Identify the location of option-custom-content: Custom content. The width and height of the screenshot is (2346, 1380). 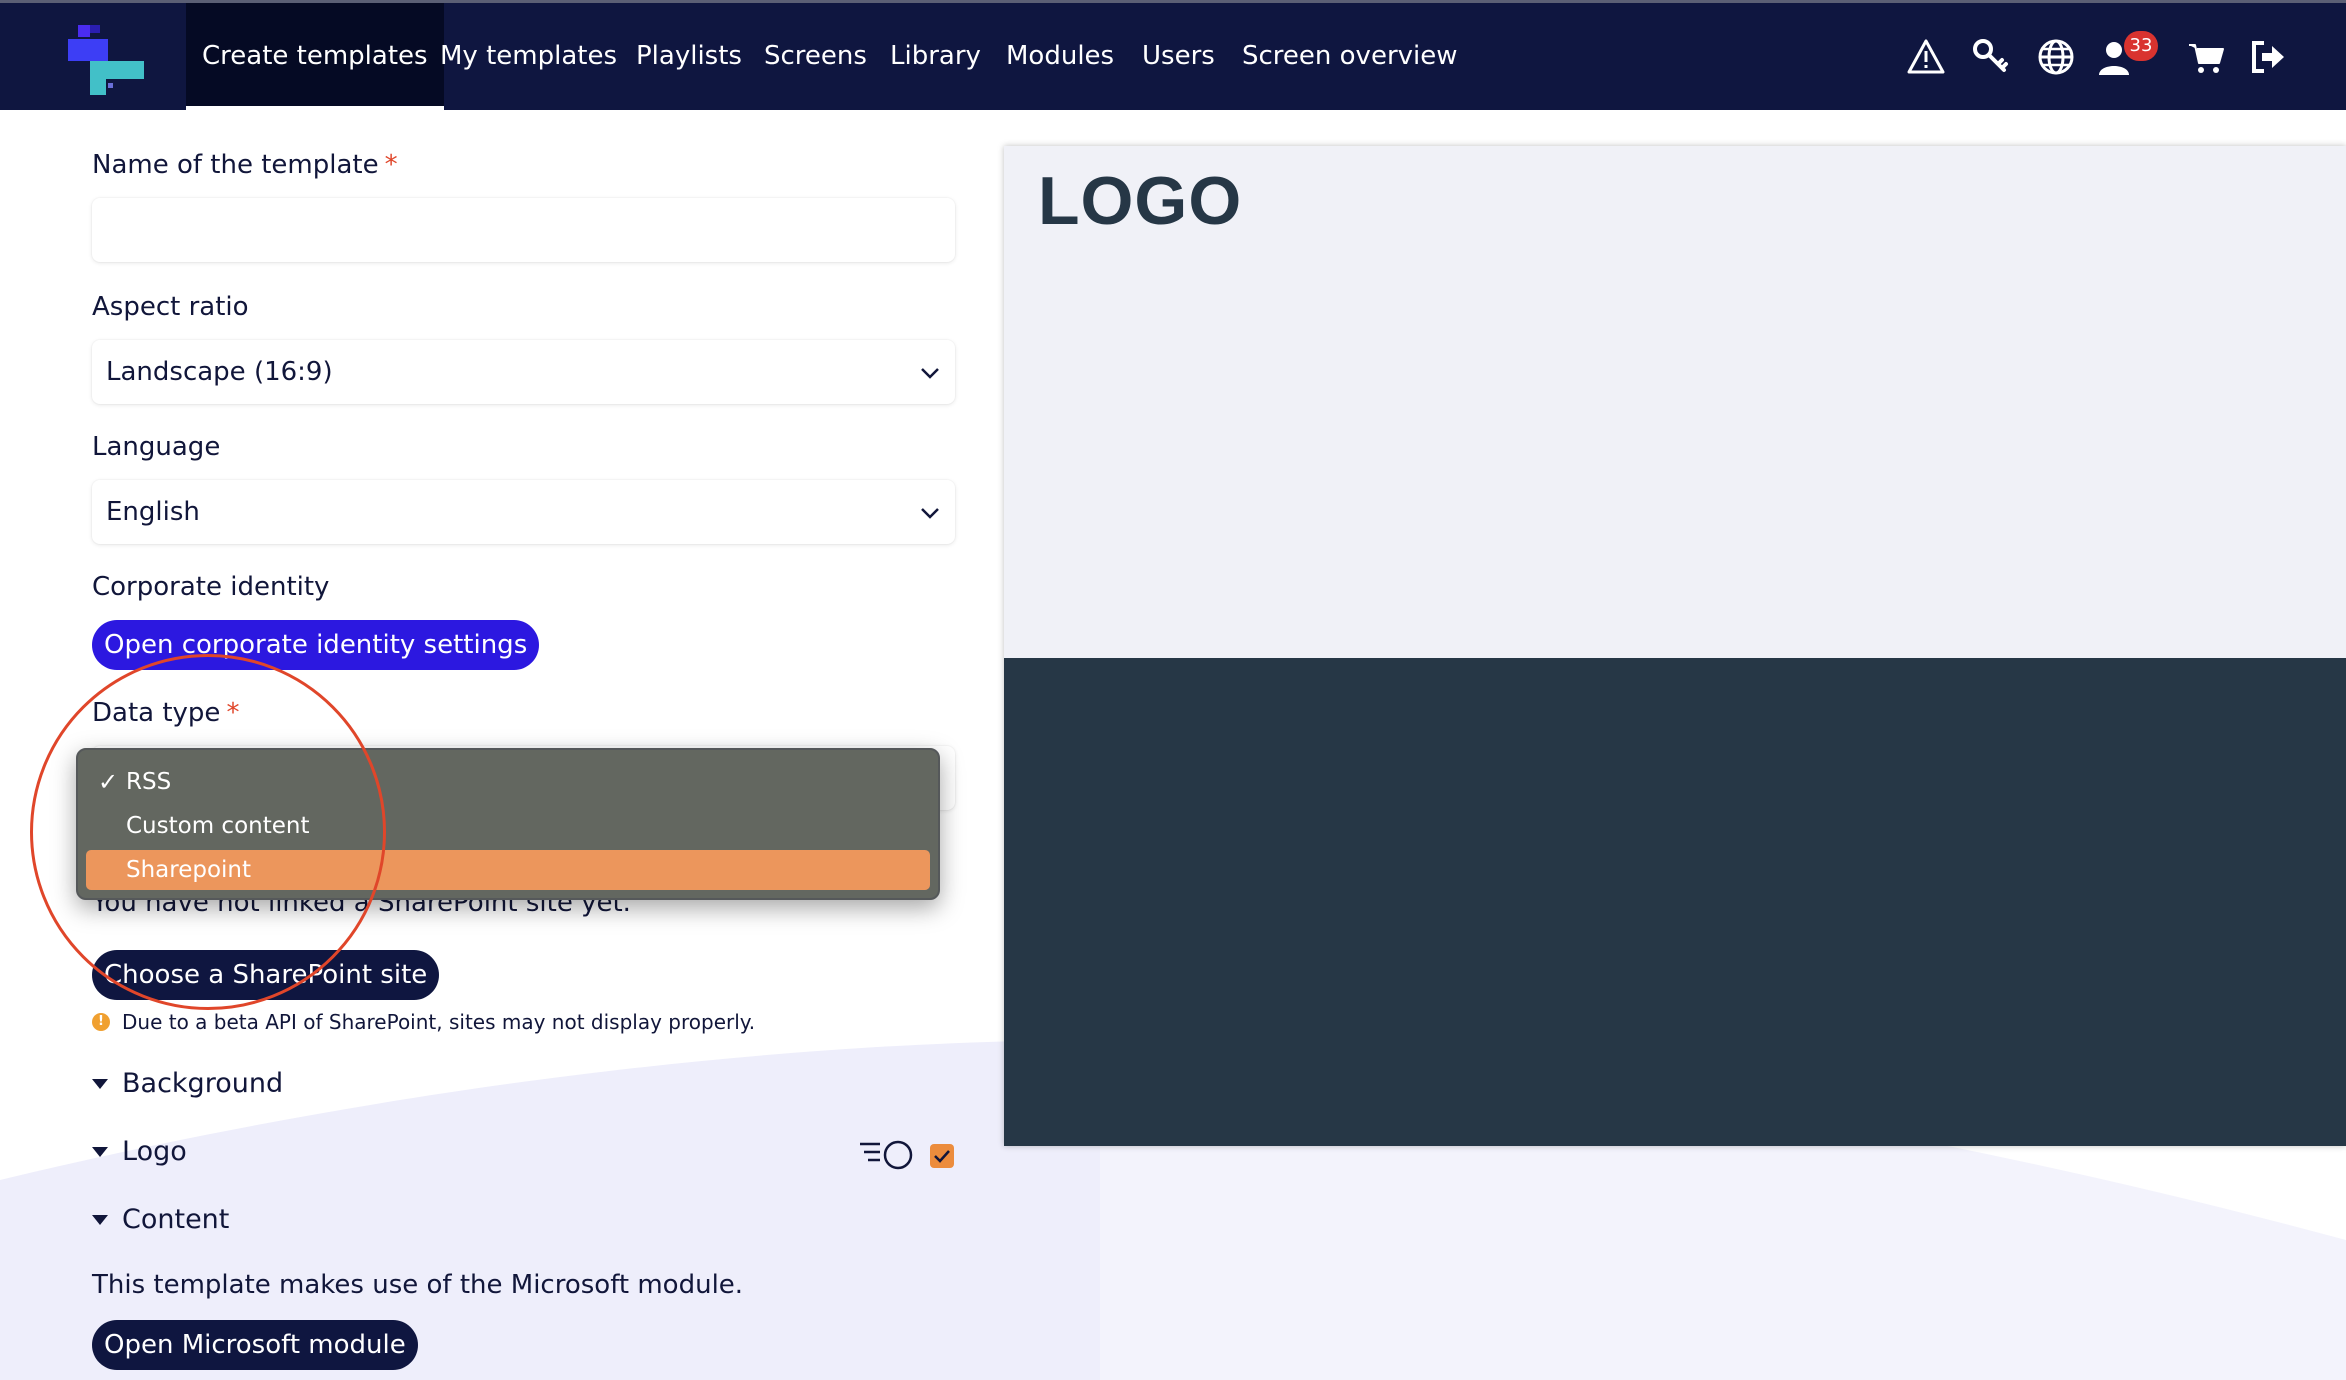
(508, 826).